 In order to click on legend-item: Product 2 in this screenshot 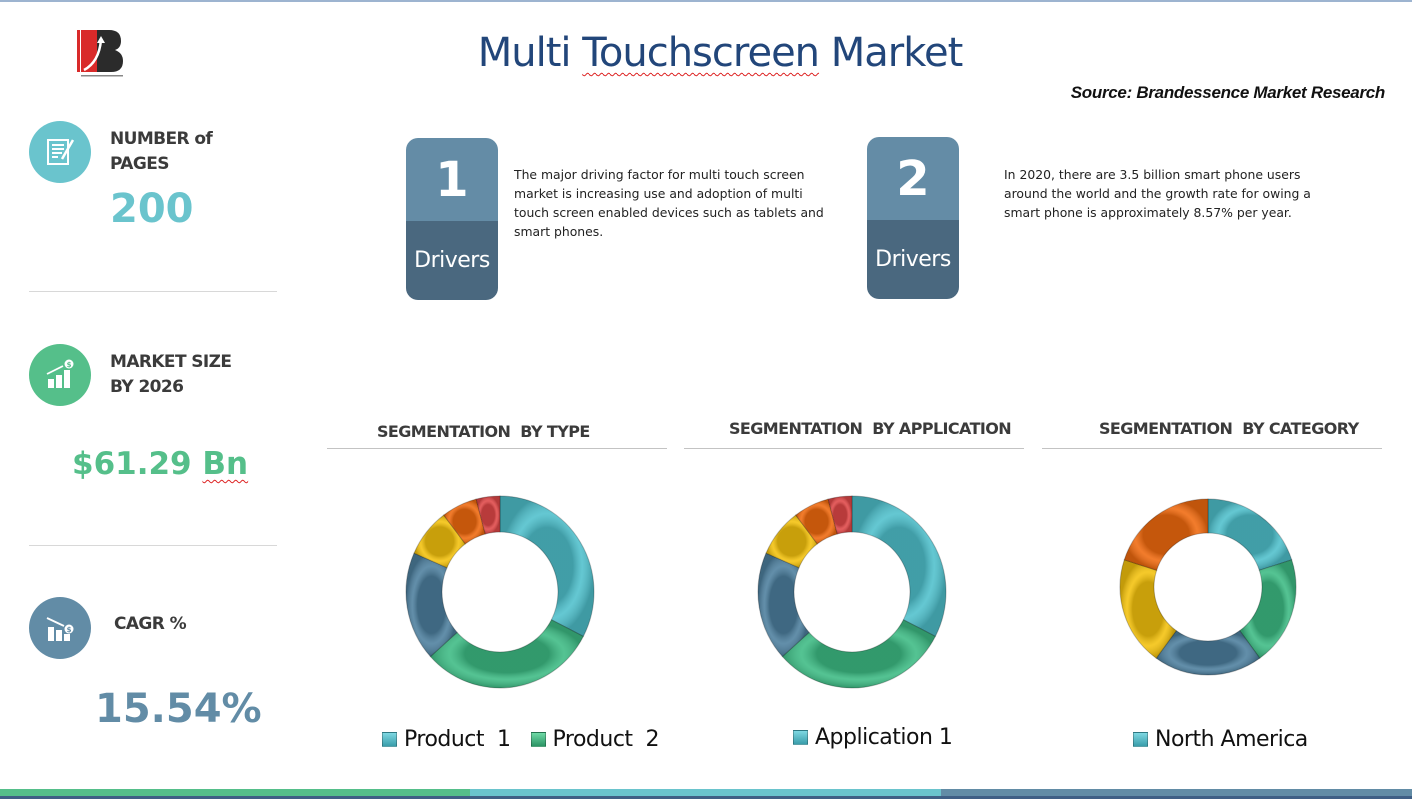, I will do `click(595, 739)`.